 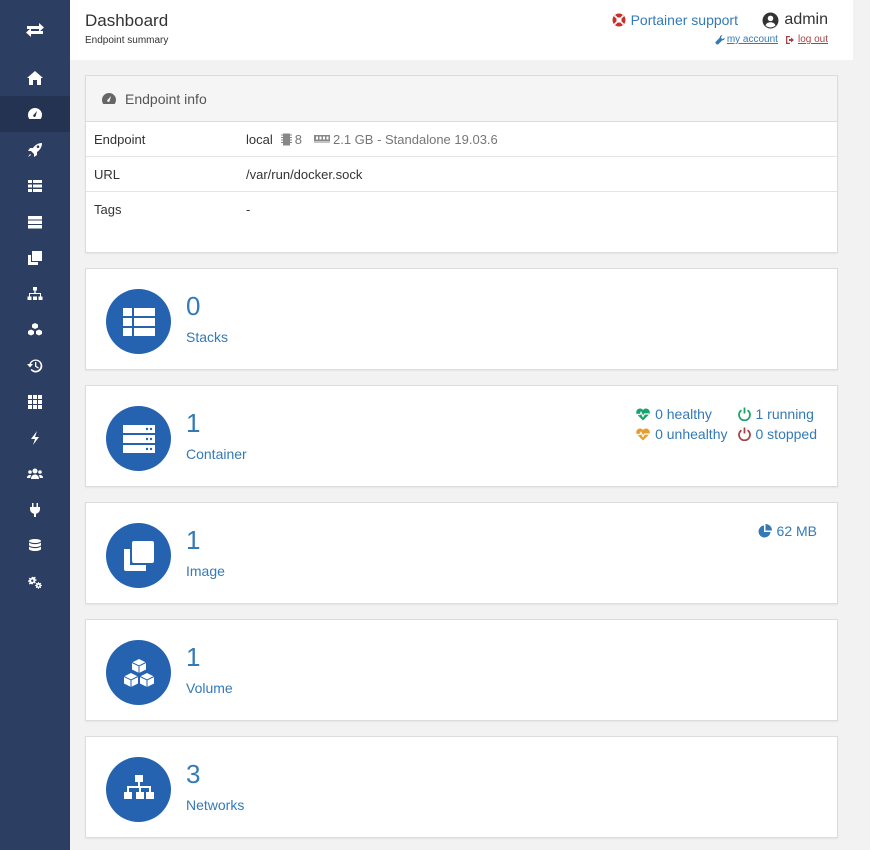 I want to click on list-icon, so click(x=35, y=186).